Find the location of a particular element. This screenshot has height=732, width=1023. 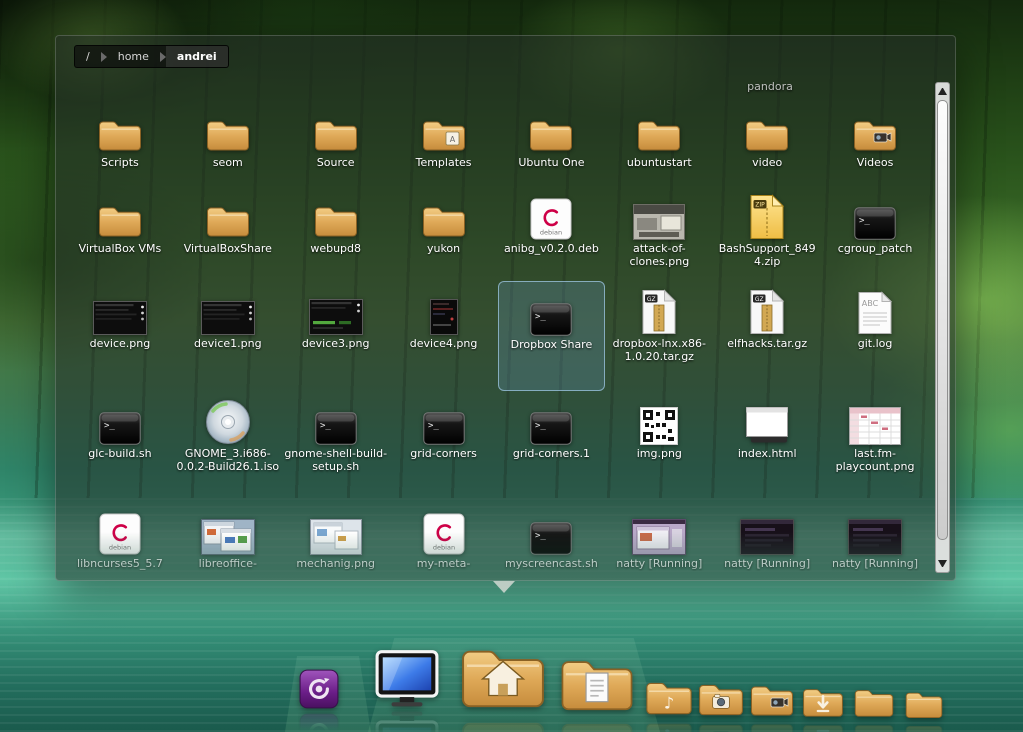

breadcrumb-current: andrei is located at coordinates (196, 56).